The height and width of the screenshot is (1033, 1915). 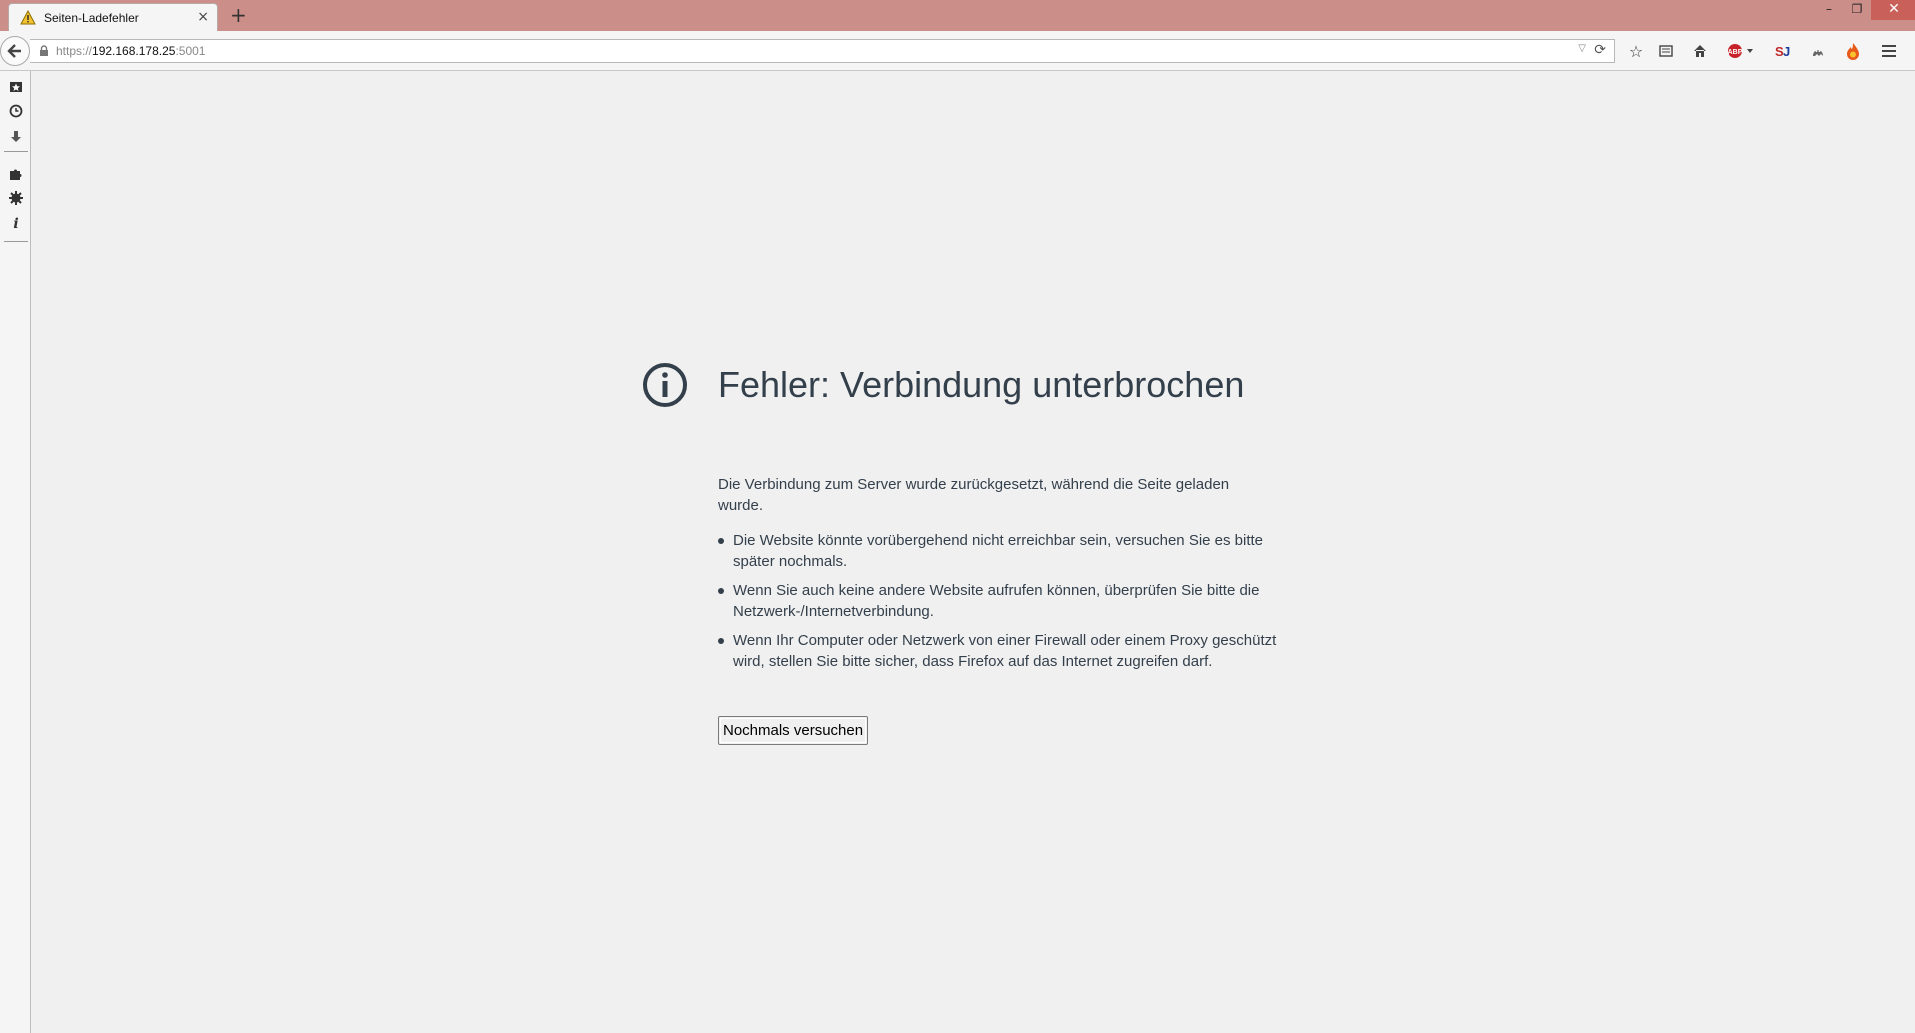 What do you see at coordinates (1889, 51) in the screenshot?
I see `menu-icon` at bounding box center [1889, 51].